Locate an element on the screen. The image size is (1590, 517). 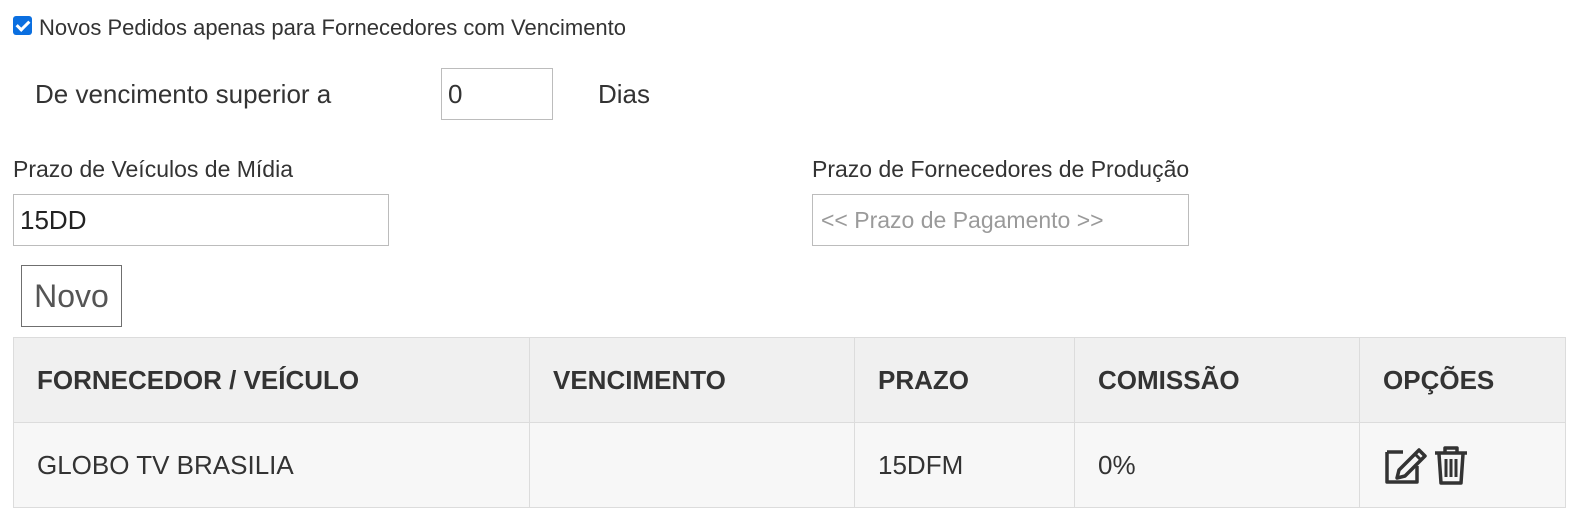
header-comissao: COMISSÃO is located at coordinates (1217, 380).